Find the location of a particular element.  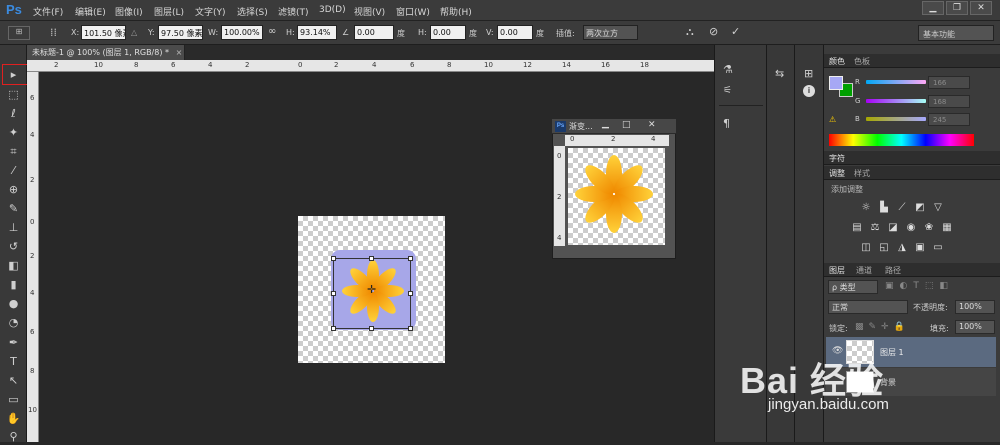

vskew-field: 0.00 is located at coordinates (515, 32).